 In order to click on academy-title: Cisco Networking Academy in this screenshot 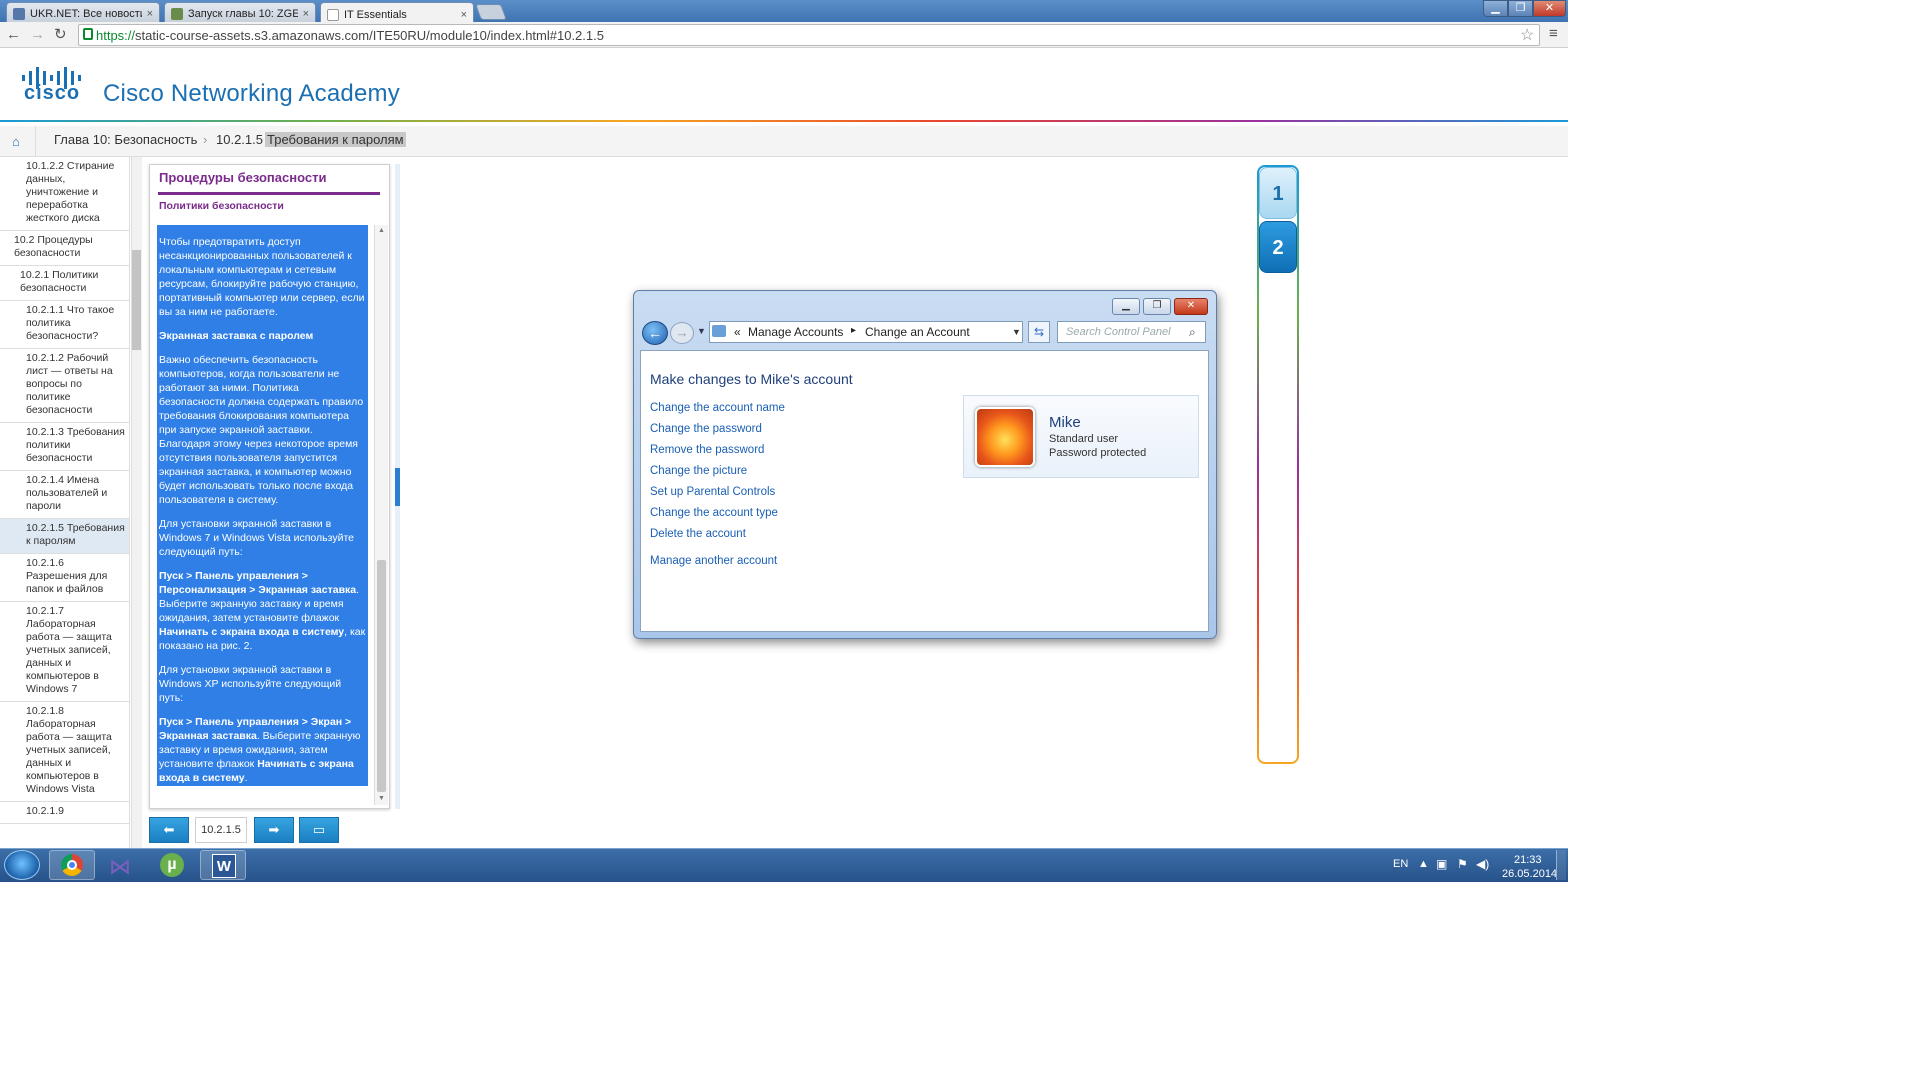, I will do `click(251, 93)`.